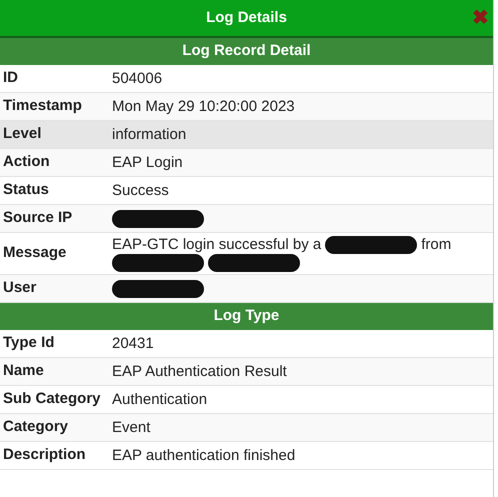  What do you see at coordinates (29, 343) in the screenshot?
I see `field-label: Type Id` at bounding box center [29, 343].